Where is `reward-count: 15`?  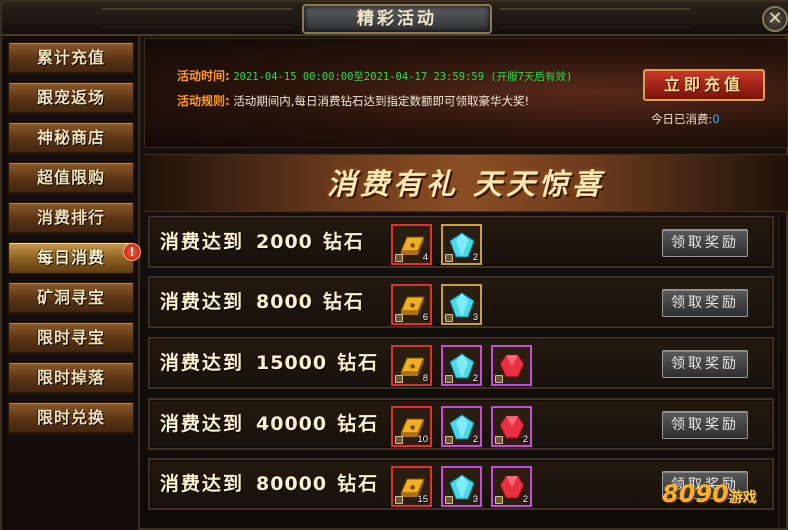 reward-count: 15 is located at coordinates (422, 499).